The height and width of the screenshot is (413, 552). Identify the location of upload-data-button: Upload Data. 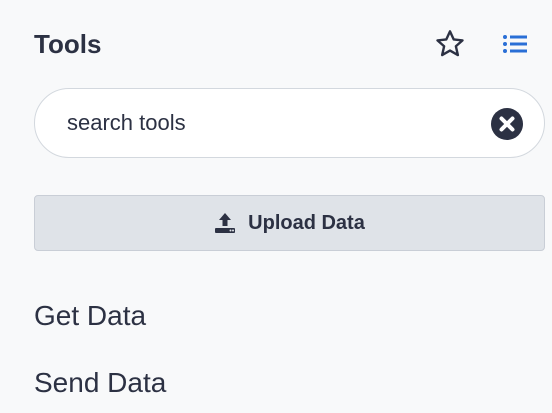
(289, 223).